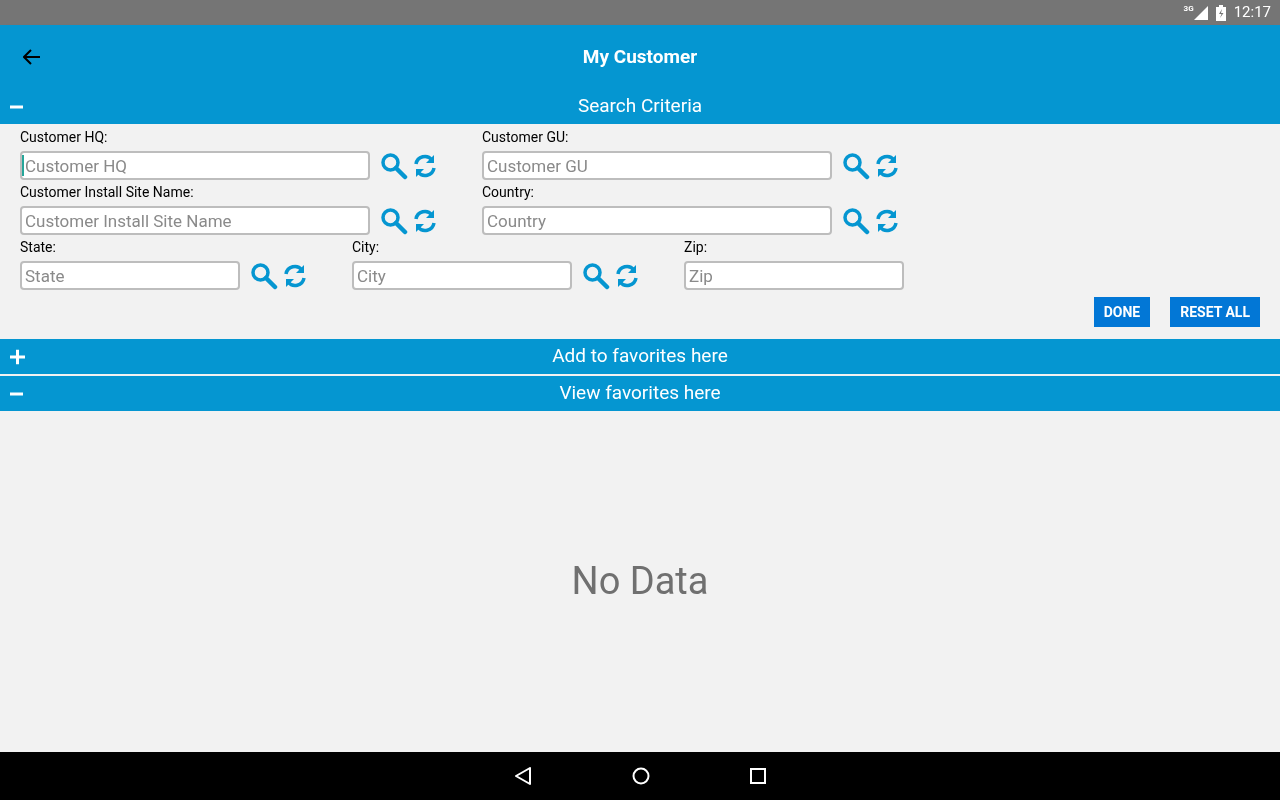 The width and height of the screenshot is (1280, 800). Describe the element at coordinates (366, 247) in the screenshot. I see `field-label: City:` at that location.